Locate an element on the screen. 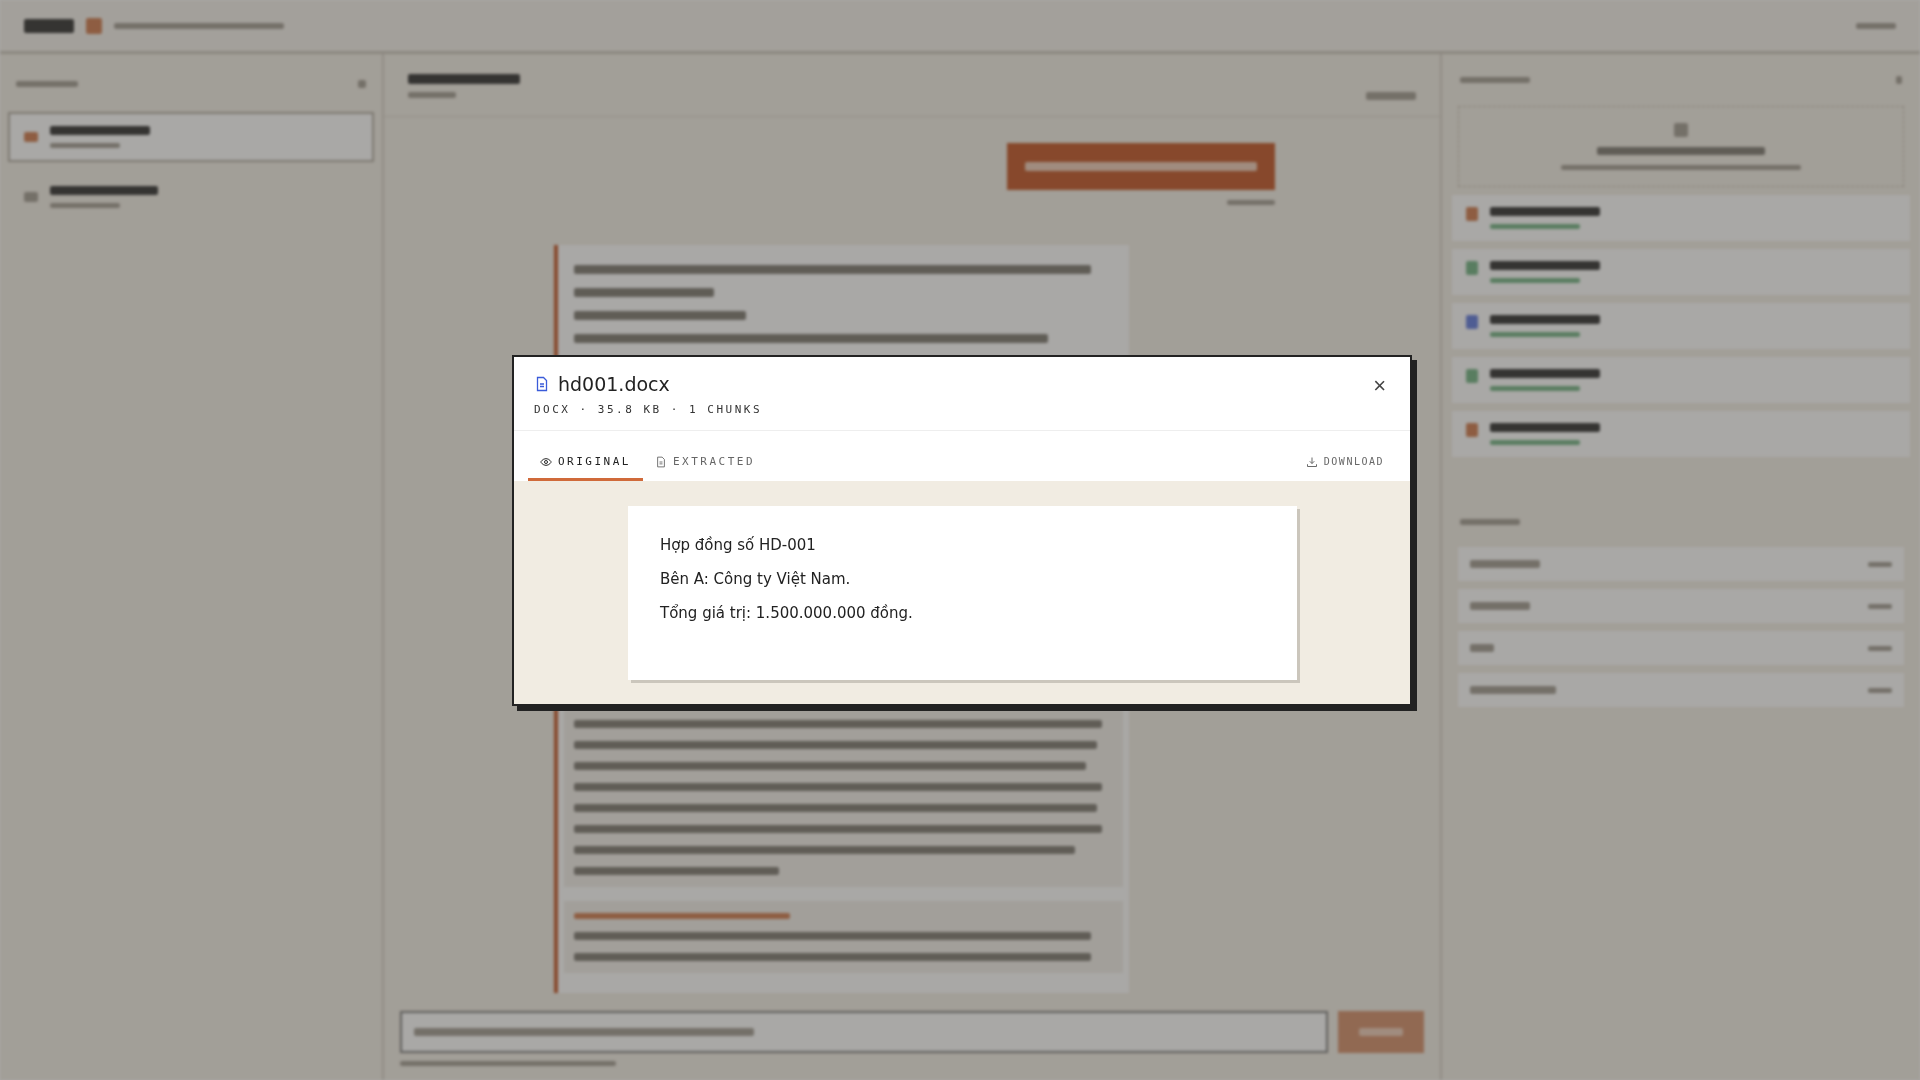  eye-icon is located at coordinates (546, 461).